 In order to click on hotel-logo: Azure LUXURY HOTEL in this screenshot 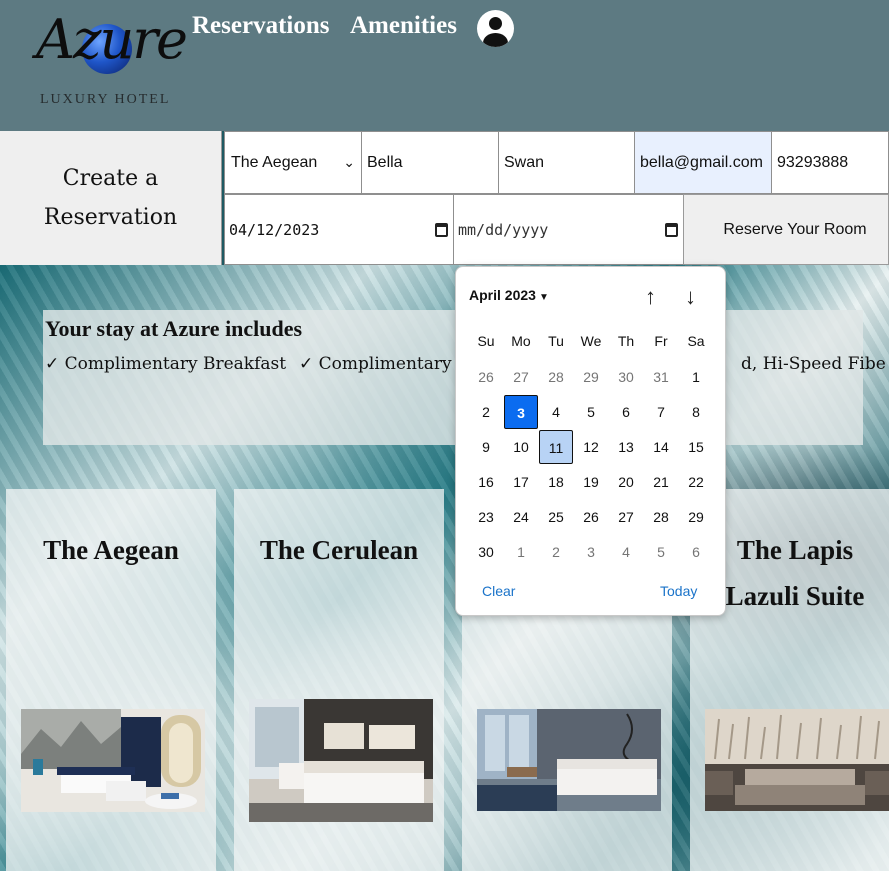, I will do `click(116, 63)`.